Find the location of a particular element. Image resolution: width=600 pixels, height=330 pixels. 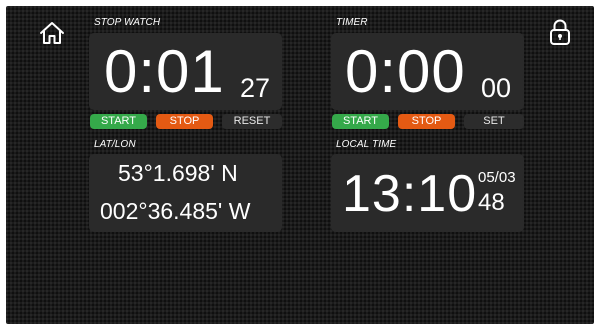

timer-display: 0:00 00 is located at coordinates (427, 71).